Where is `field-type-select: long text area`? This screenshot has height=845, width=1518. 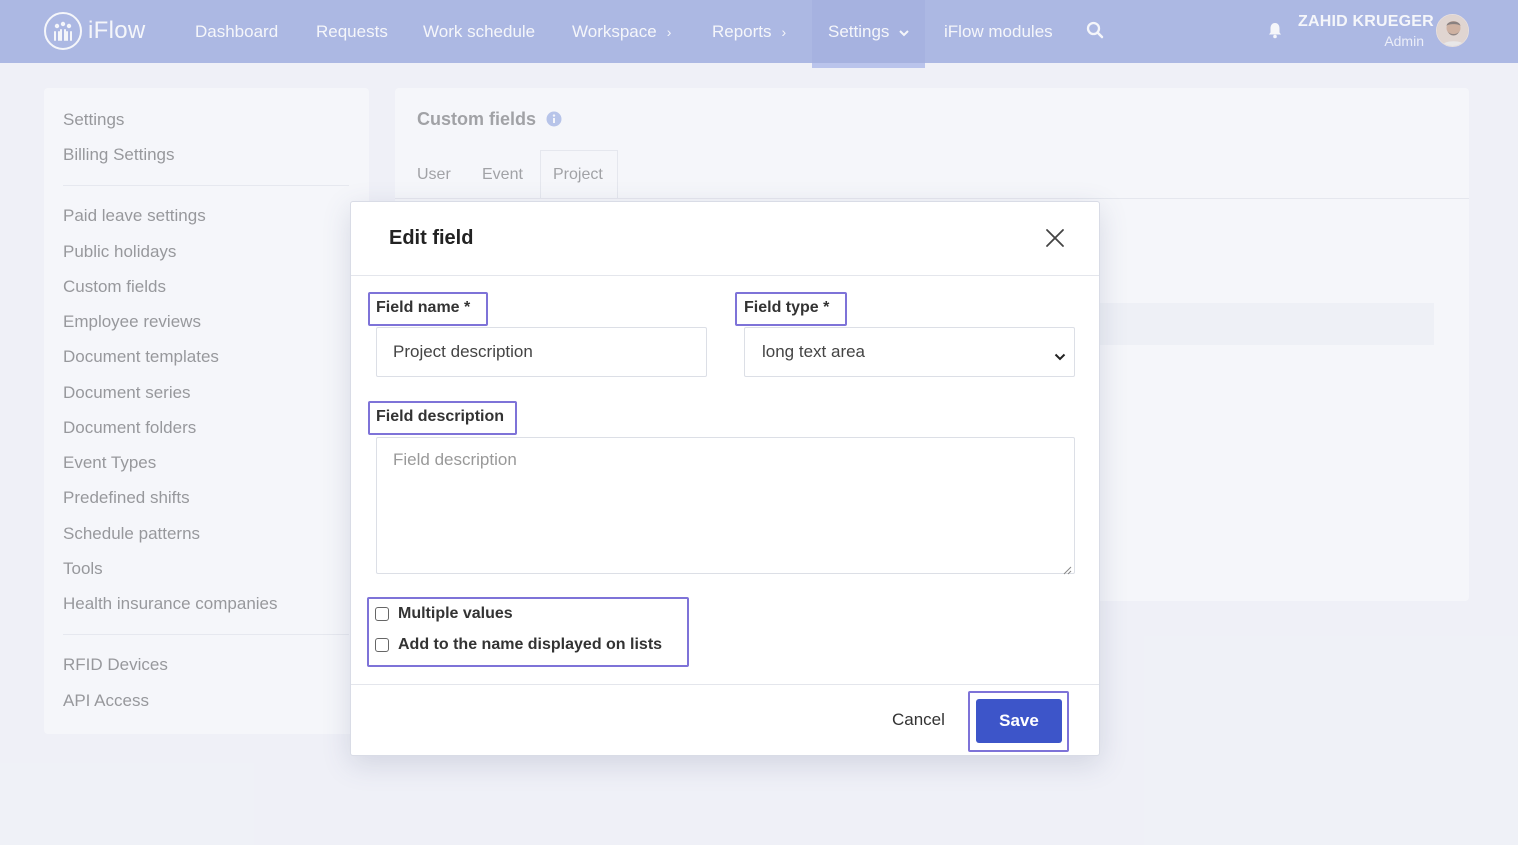
field-type-select: long text area is located at coordinates (909, 352).